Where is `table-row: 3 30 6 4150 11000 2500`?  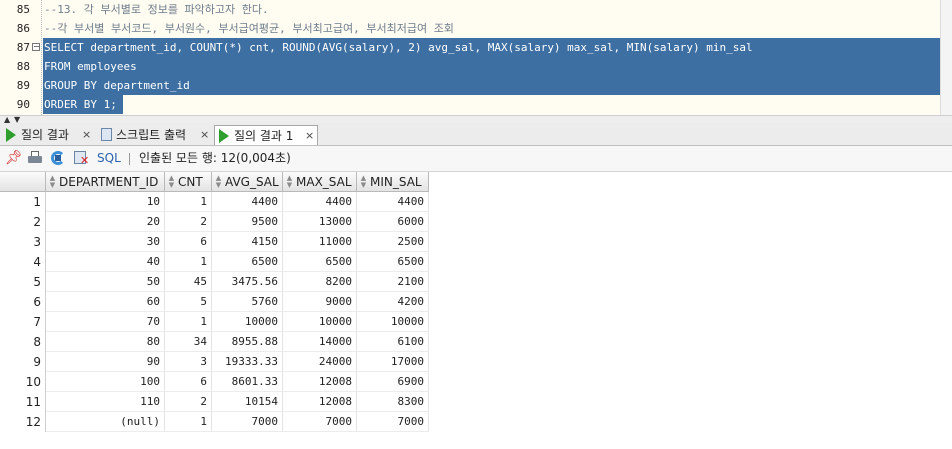 table-row: 3 30 6 4150 11000 2500 is located at coordinates (215, 242).